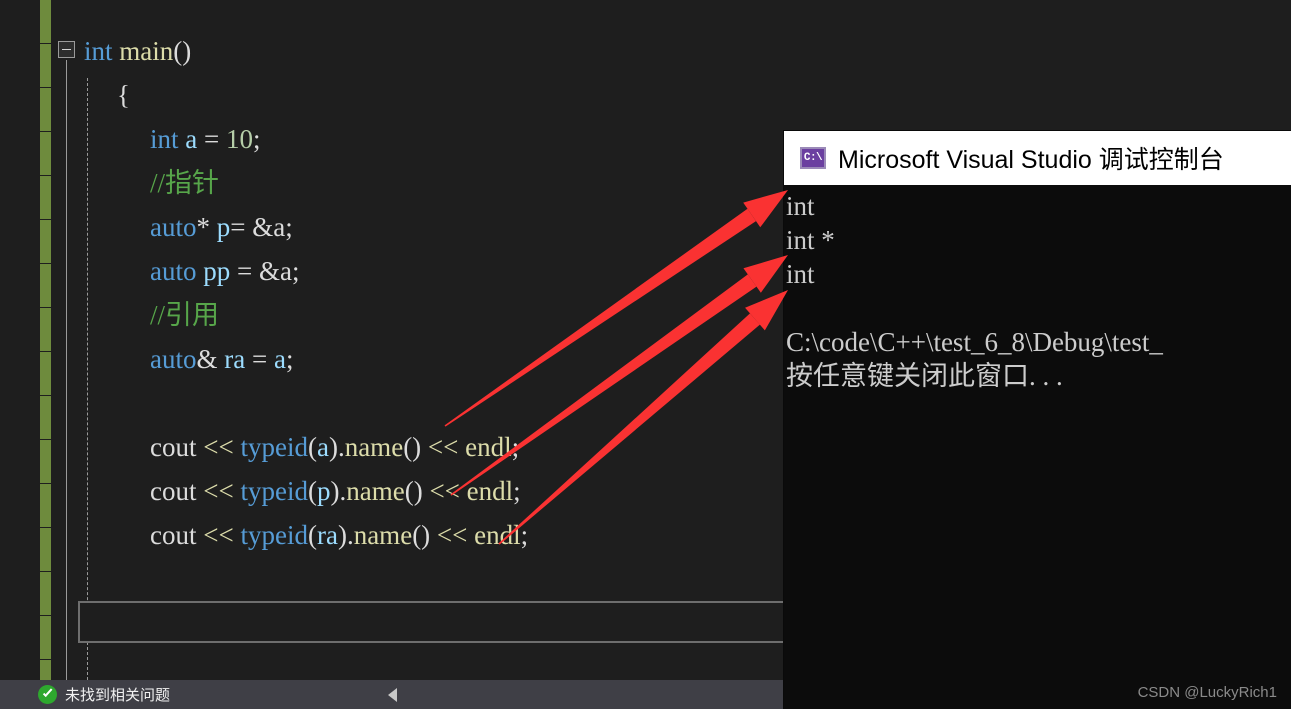 This screenshot has height=709, width=1291. Describe the element at coordinates (431, 622) in the screenshot. I see `current-line-highlight-box` at that location.